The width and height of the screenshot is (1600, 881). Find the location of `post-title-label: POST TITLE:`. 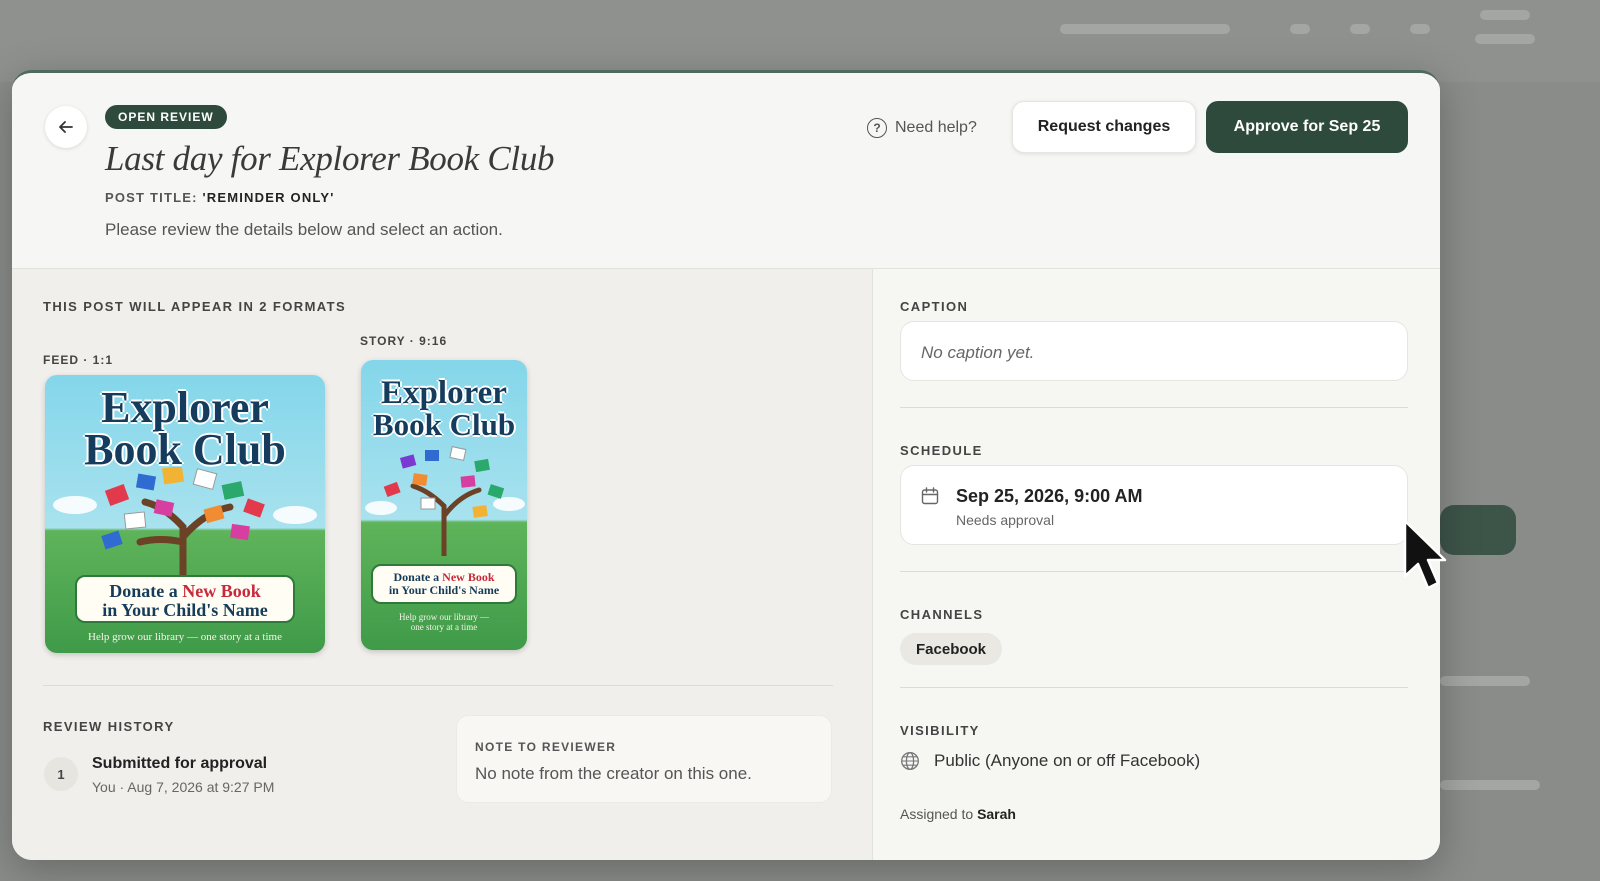

post-title-label: POST TITLE: is located at coordinates (151, 197).